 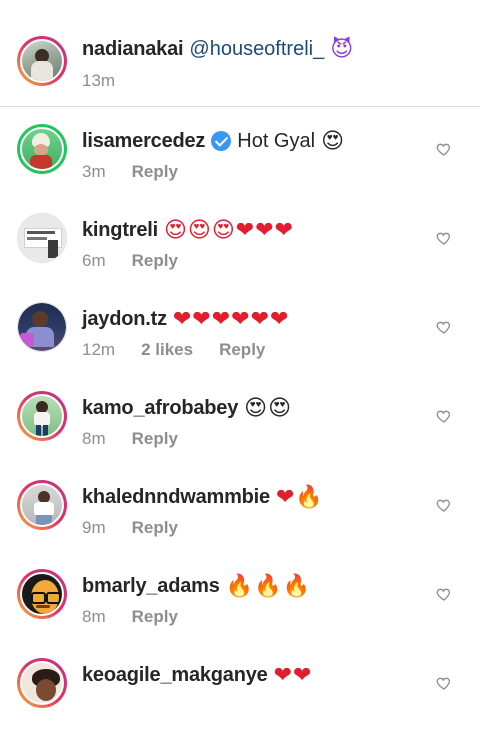 What do you see at coordinates (268, 407) in the screenshot?
I see `comment-emoji: 😍😍` at bounding box center [268, 407].